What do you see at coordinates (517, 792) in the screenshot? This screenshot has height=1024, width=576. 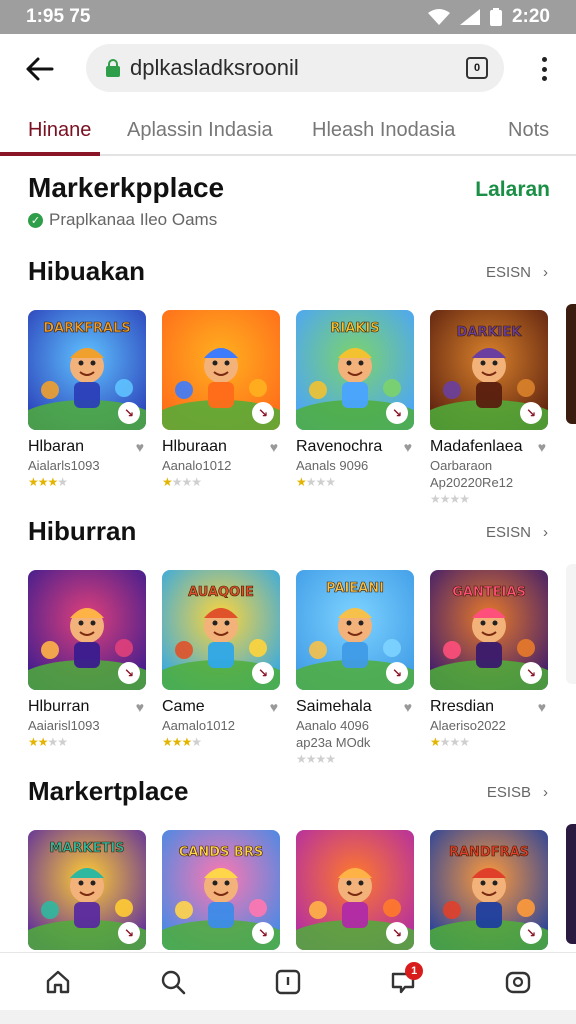 I see `see-more-link: ESISB ›` at bounding box center [517, 792].